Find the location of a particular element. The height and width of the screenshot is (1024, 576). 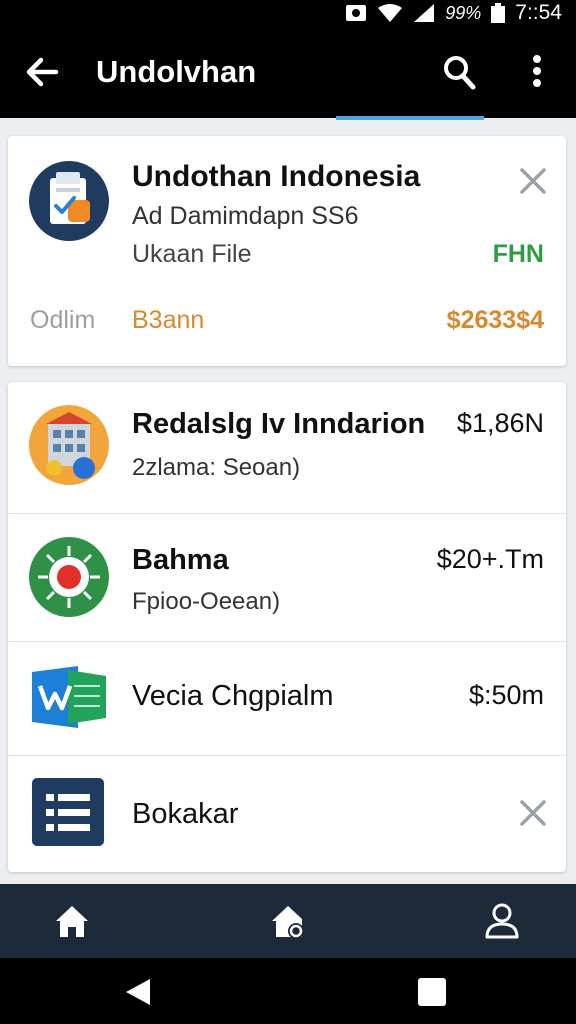

secure-file-icon is located at coordinates (69, 201).